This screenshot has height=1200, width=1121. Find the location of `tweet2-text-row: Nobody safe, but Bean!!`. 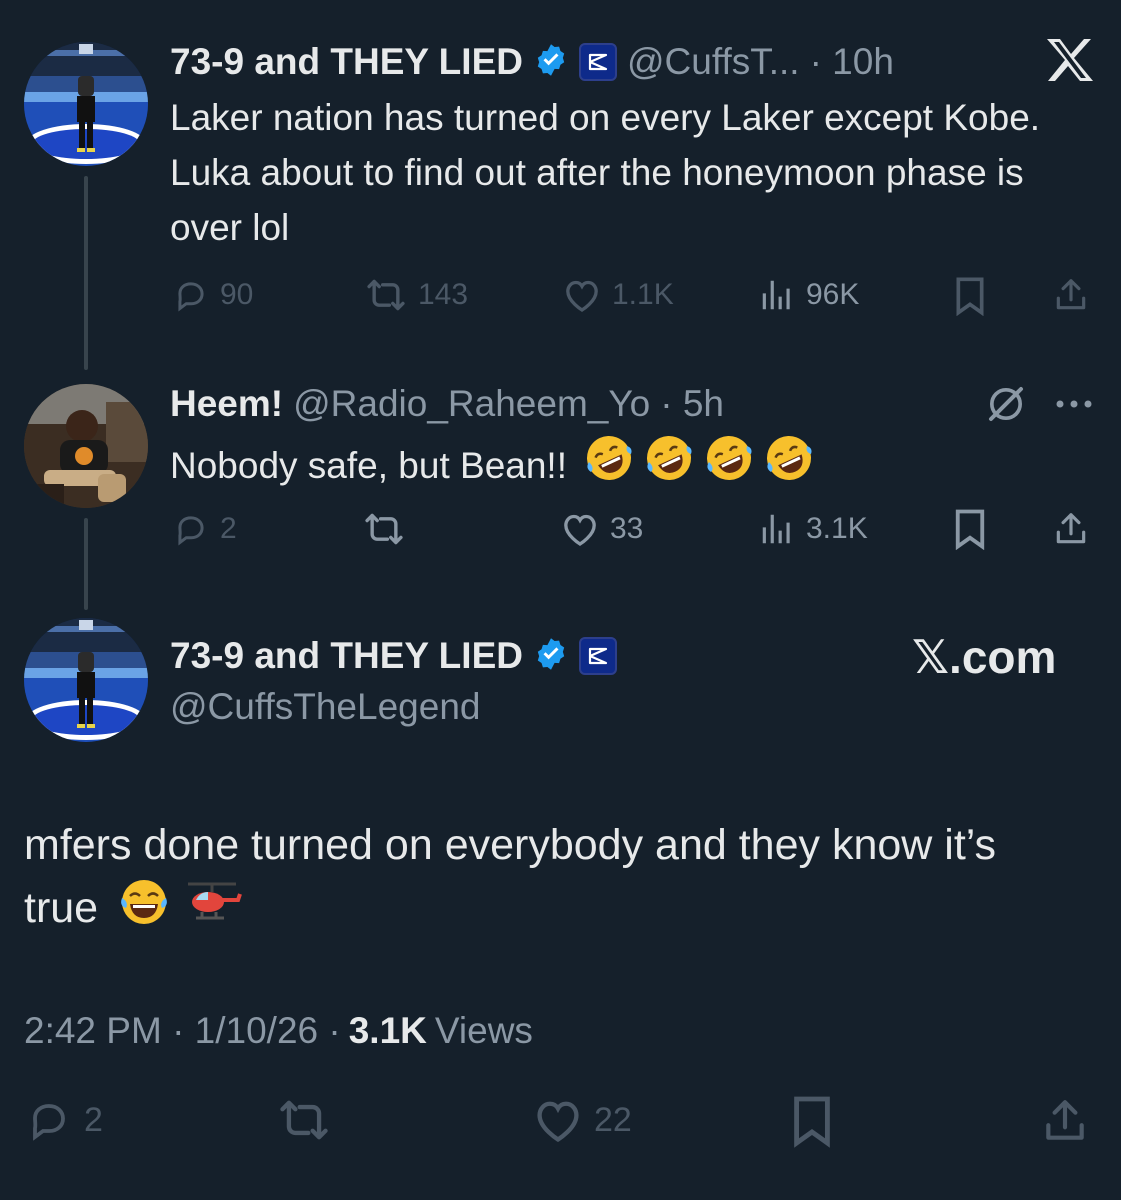

tweet2-text-row: Nobody safe, but Bean!! is located at coordinates (620, 465).